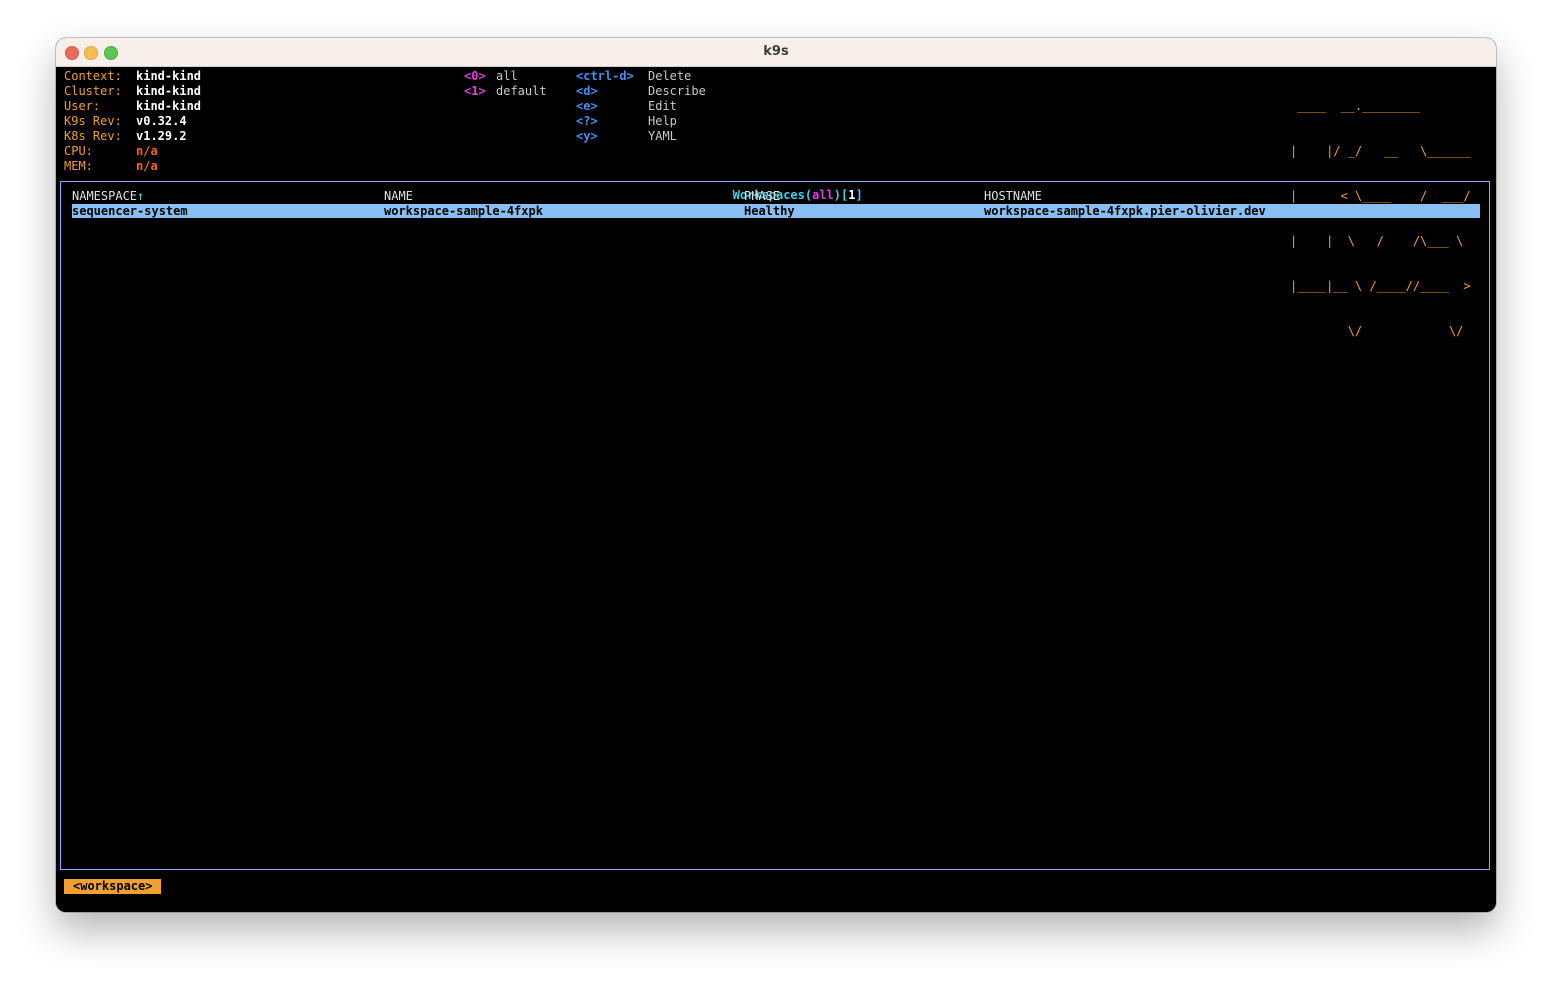 The height and width of the screenshot is (987, 1552). Describe the element at coordinates (113, 886) in the screenshot. I see `breadcrumb: <workspace>` at that location.